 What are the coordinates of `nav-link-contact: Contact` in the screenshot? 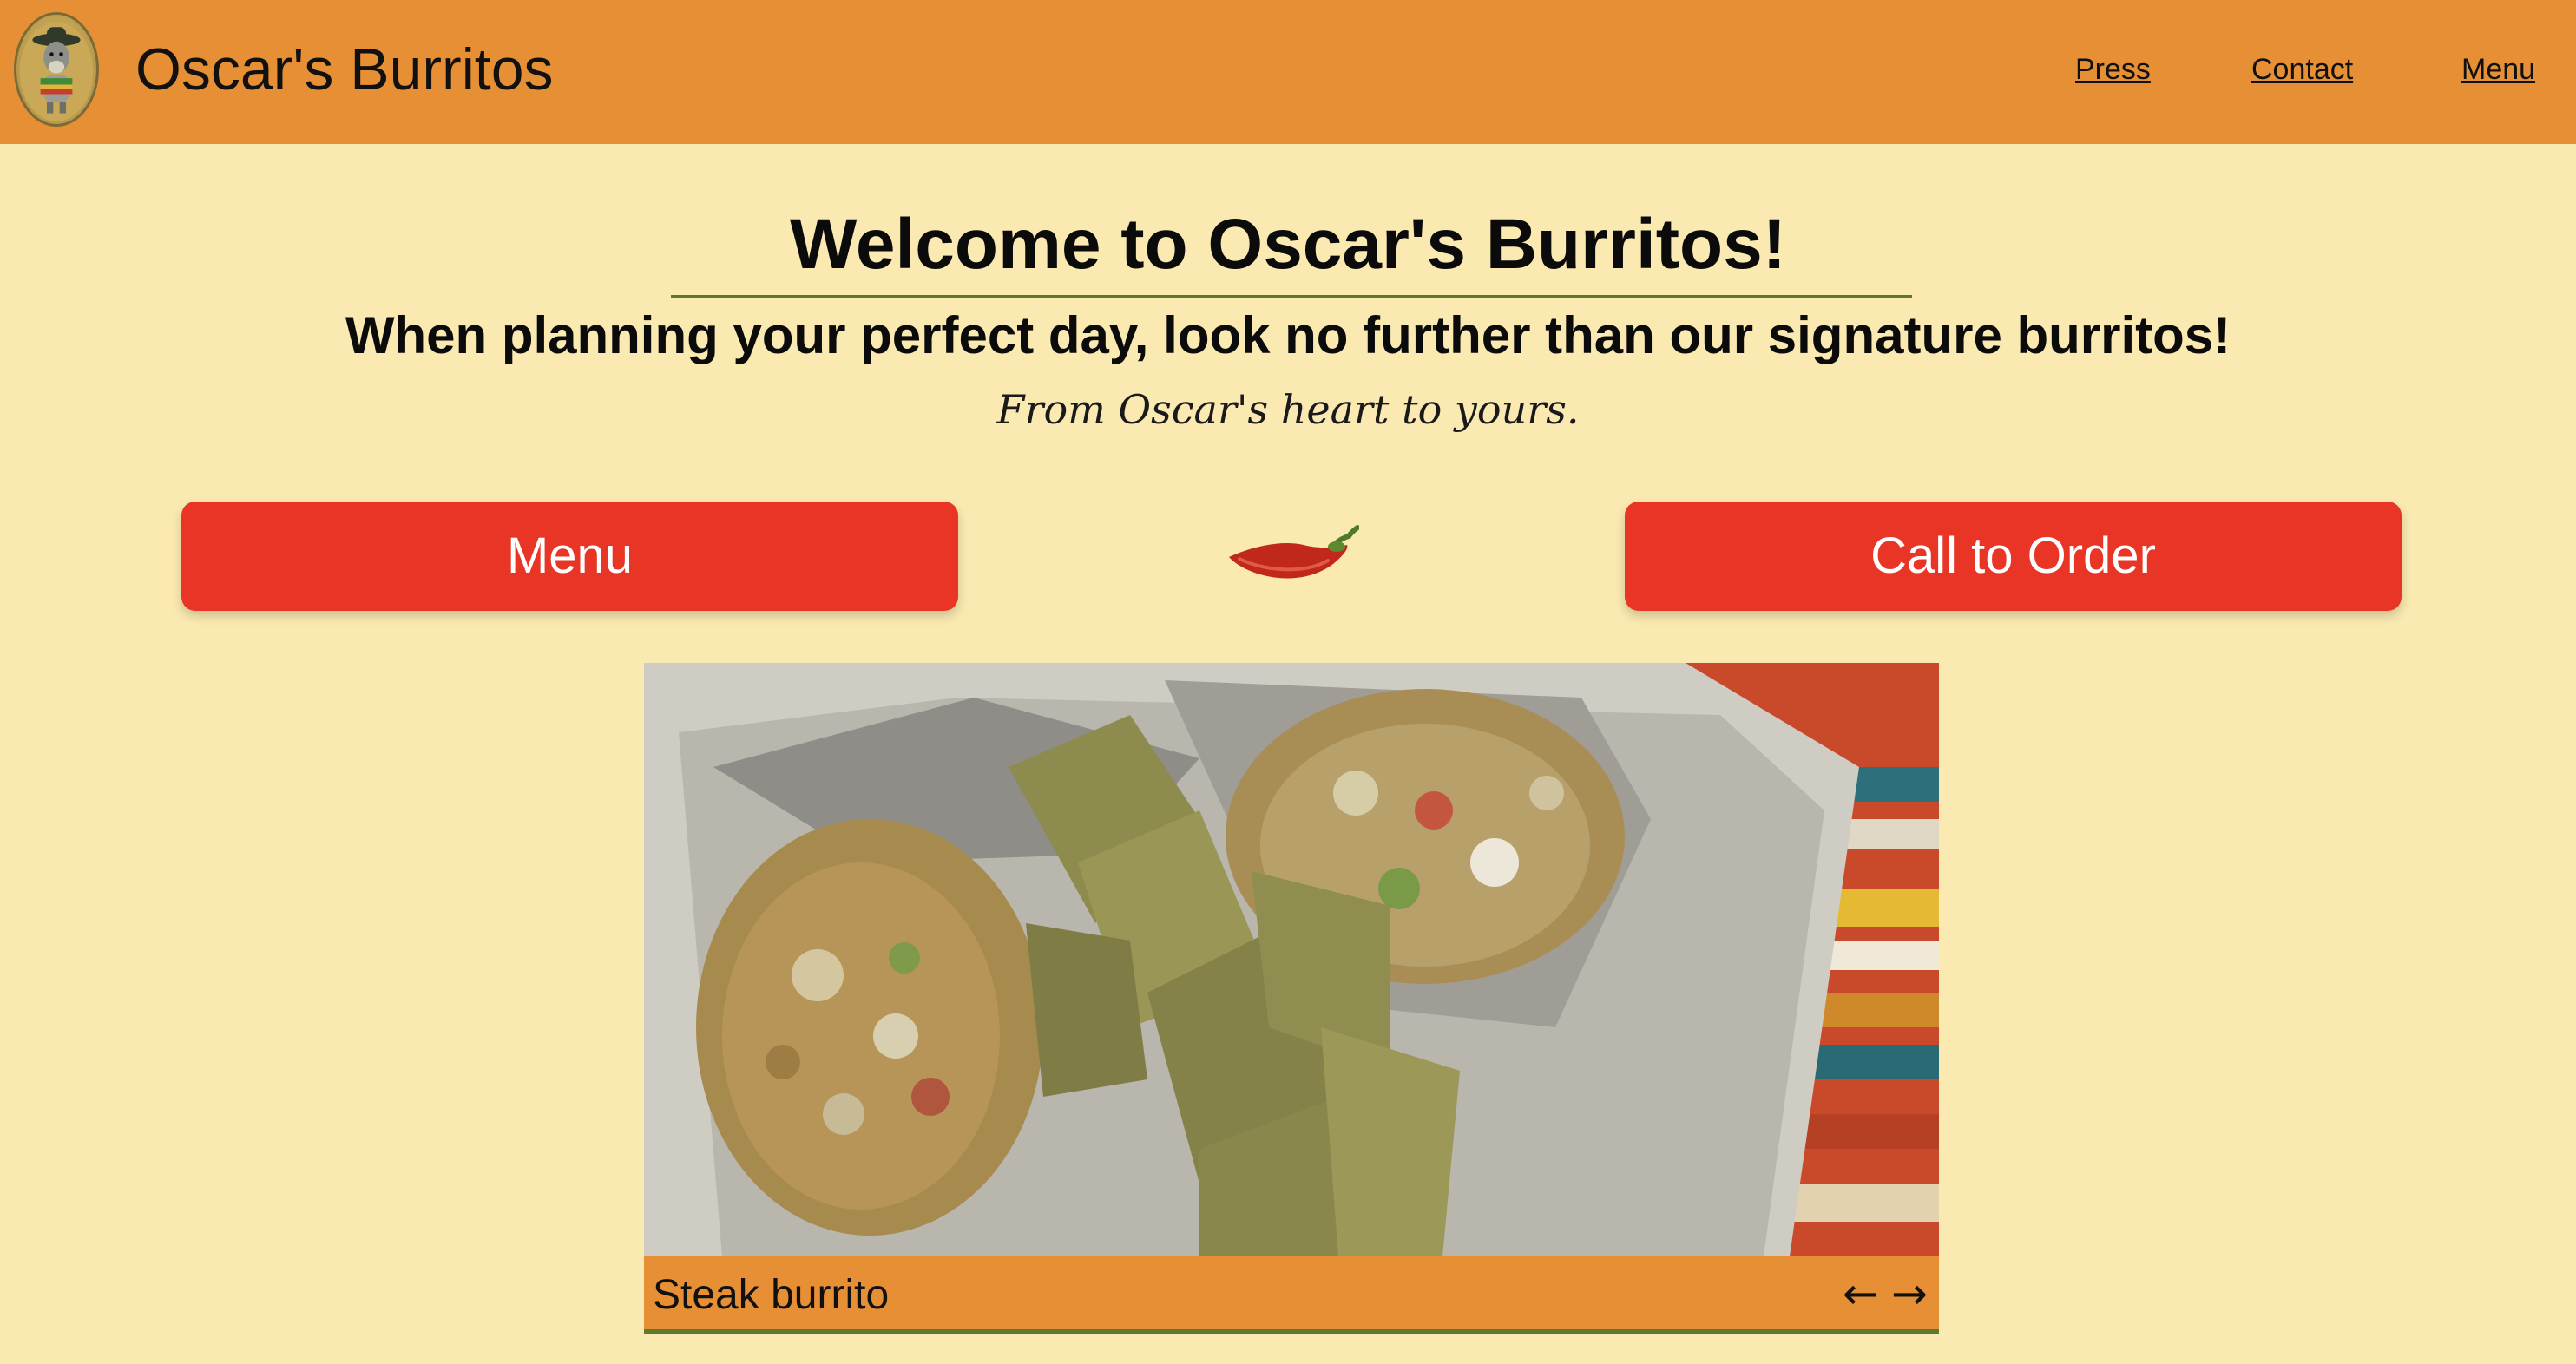 It's located at (2302, 70).